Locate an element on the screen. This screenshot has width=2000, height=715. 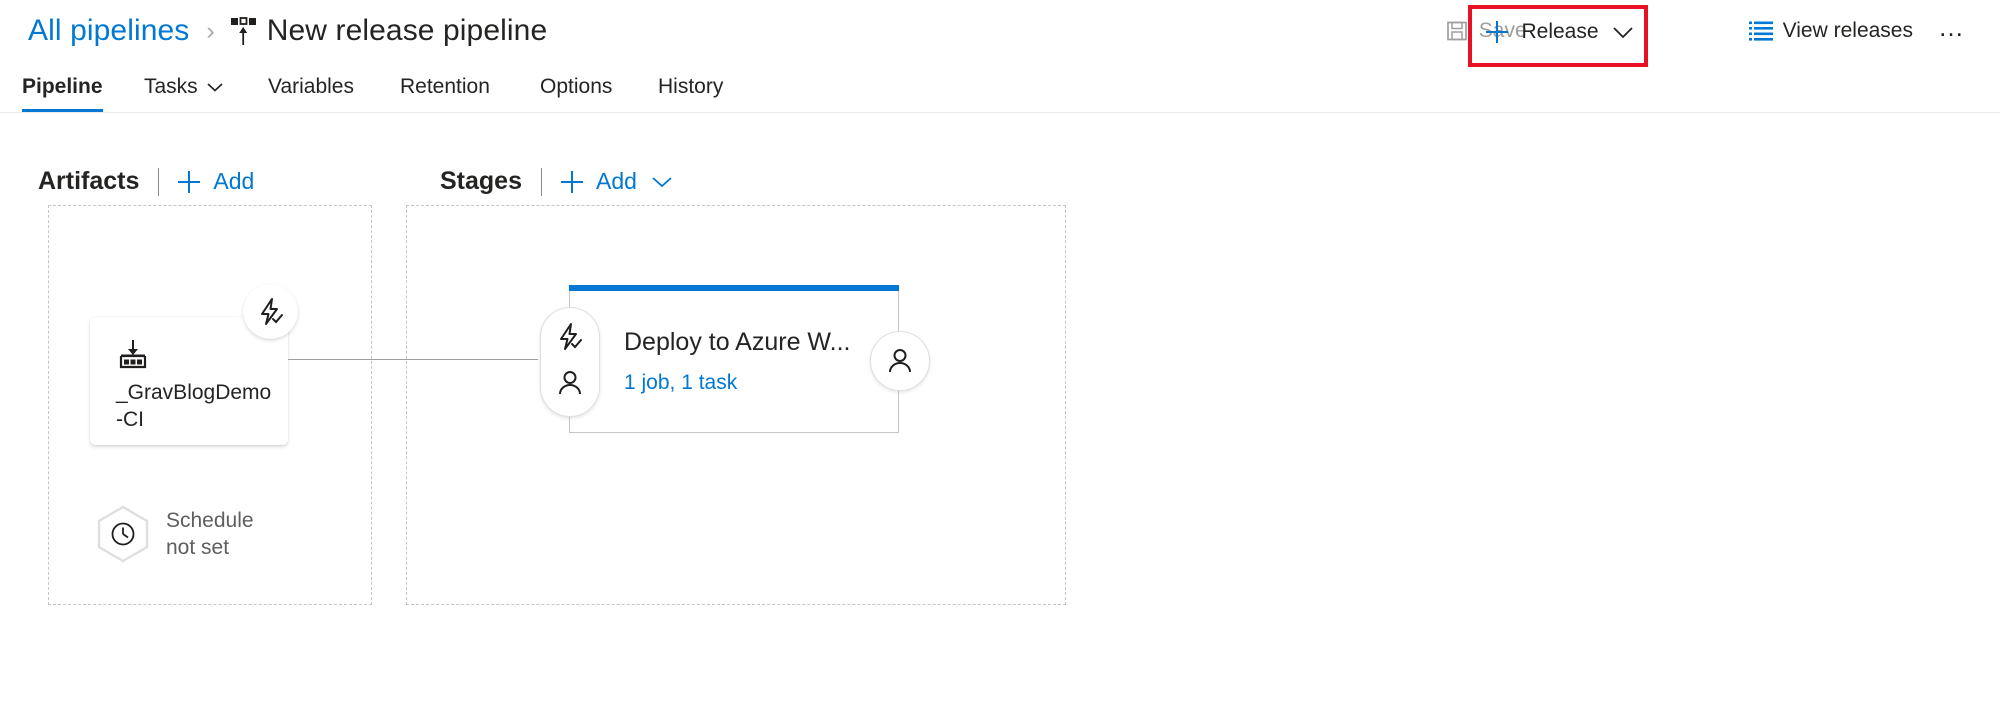
tab-retention: Retention is located at coordinates (445, 87).